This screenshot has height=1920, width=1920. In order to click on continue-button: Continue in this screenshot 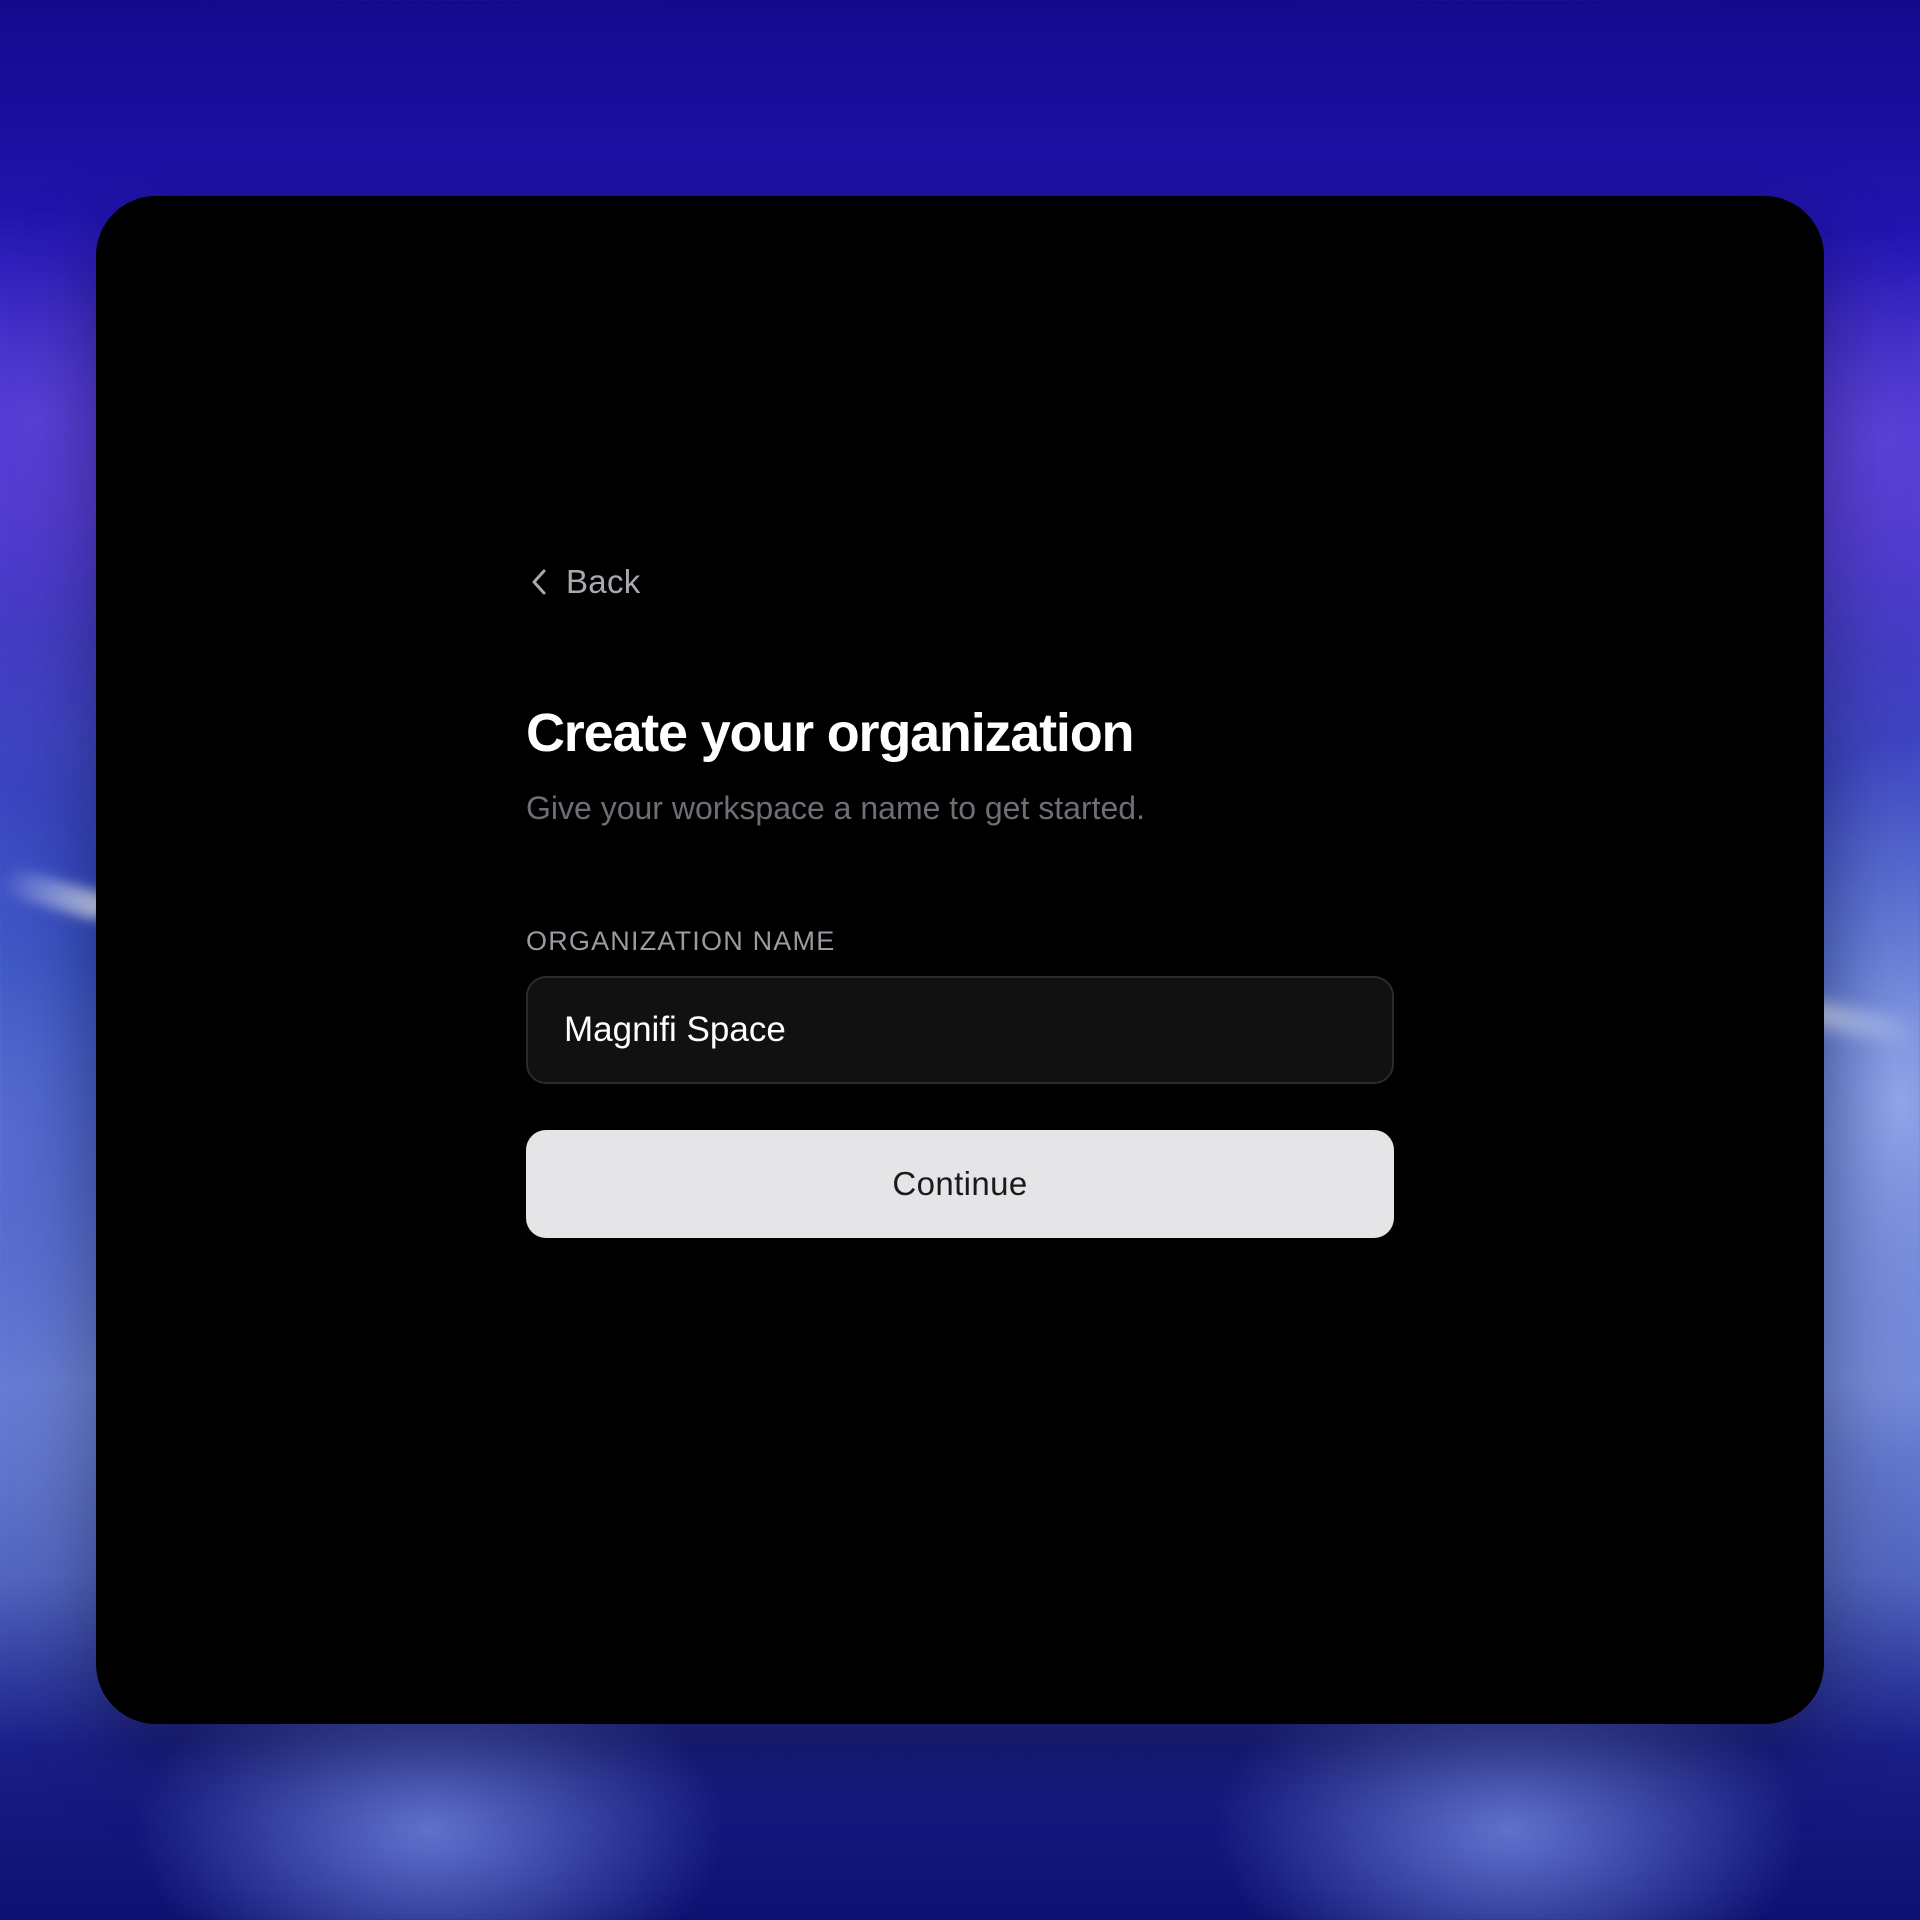, I will do `click(960, 1184)`.